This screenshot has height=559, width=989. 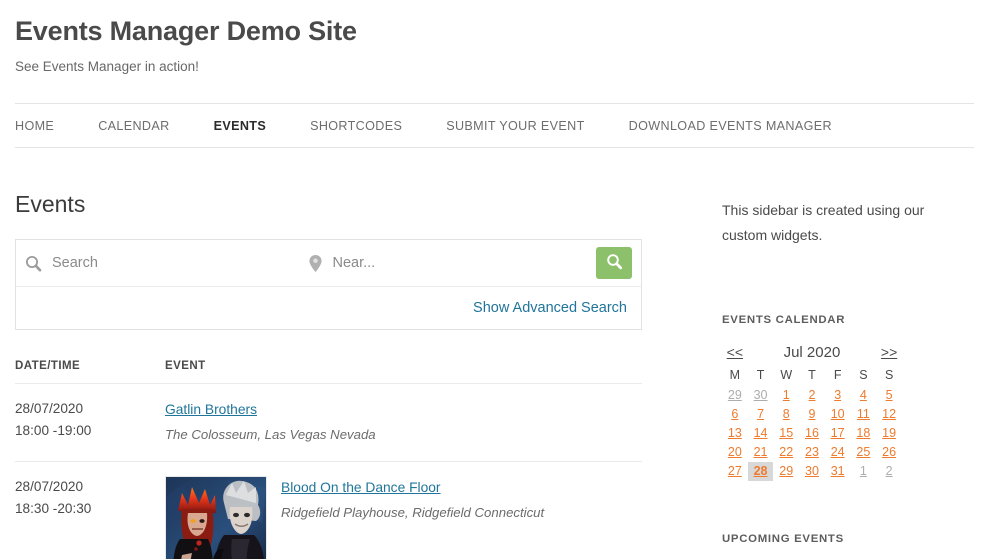 I want to click on calendar-day: 3, so click(x=838, y=395).